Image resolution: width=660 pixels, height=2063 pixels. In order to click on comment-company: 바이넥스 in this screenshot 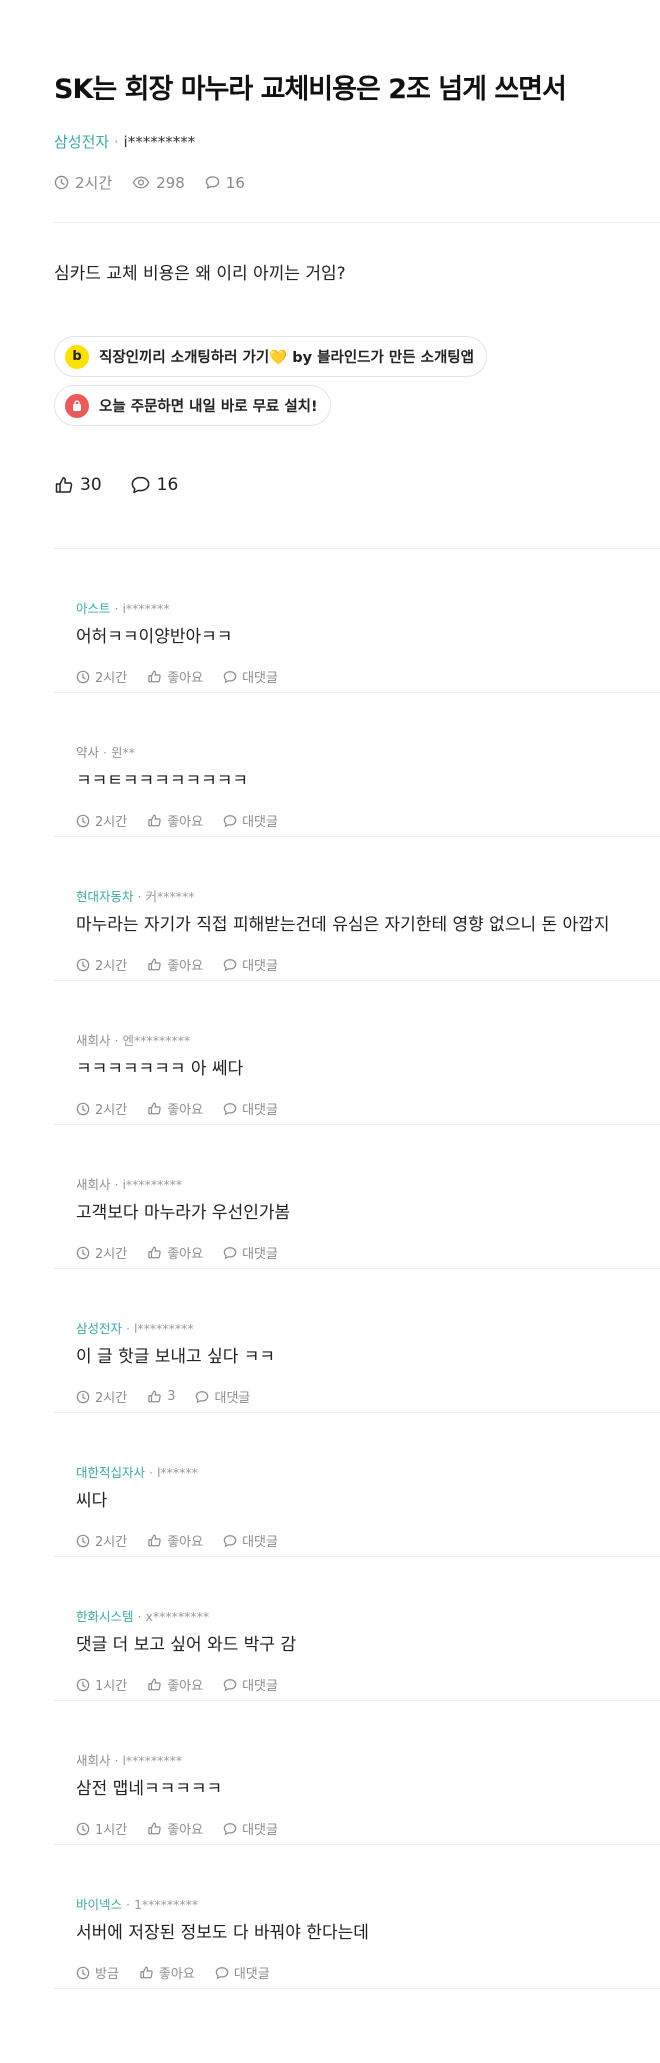, I will do `click(99, 1904)`.